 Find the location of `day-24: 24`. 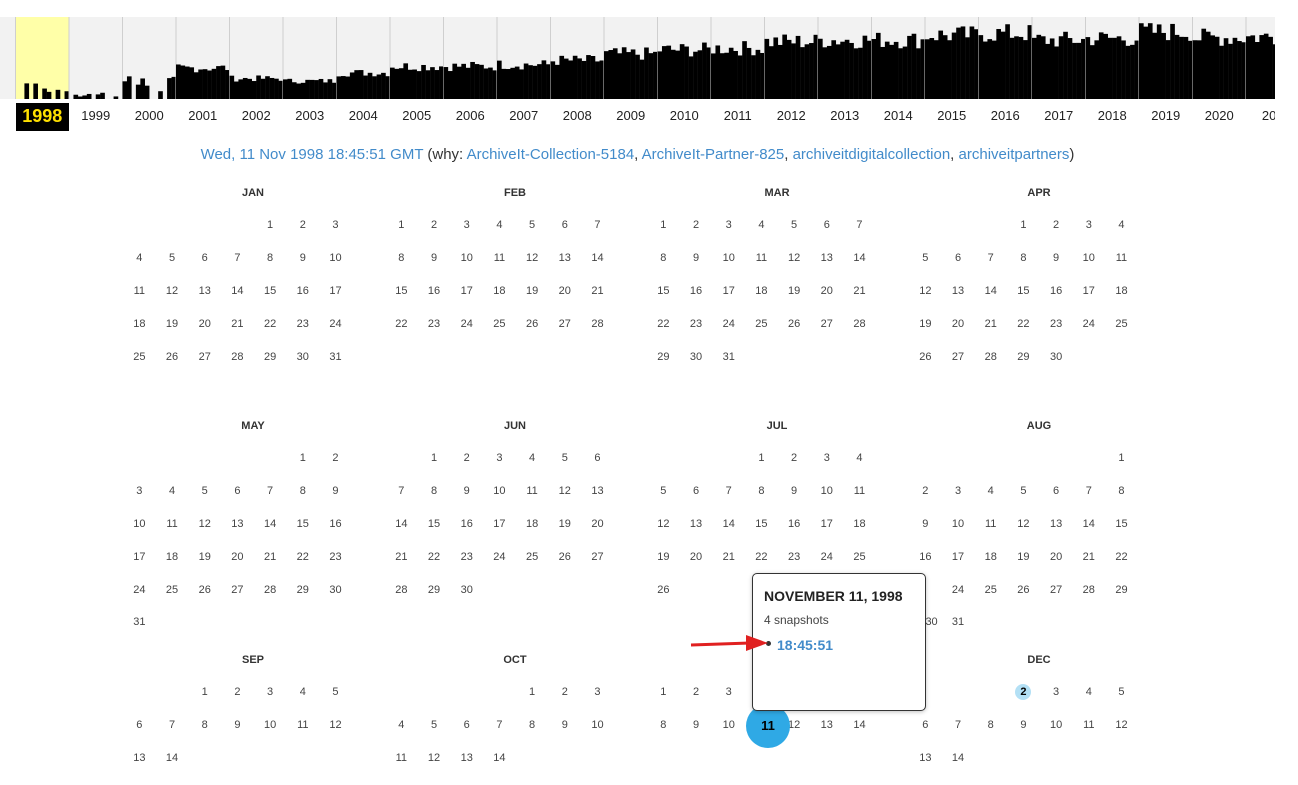

day-24: 24 is located at coordinates (139, 589).